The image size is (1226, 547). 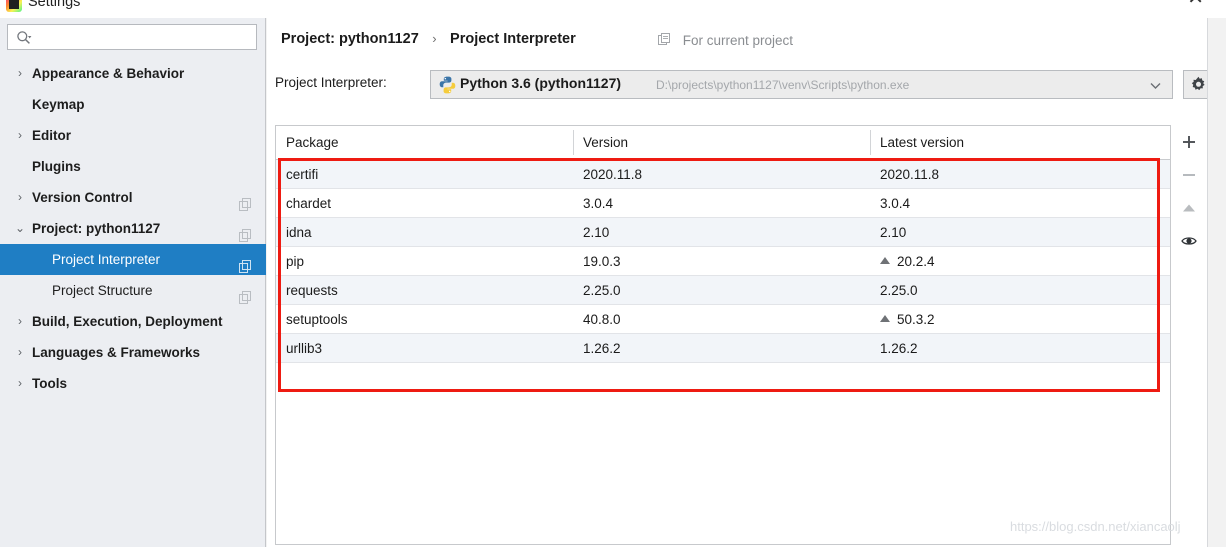 I want to click on sidebar-item-tools: › Tools, so click(x=133, y=383).